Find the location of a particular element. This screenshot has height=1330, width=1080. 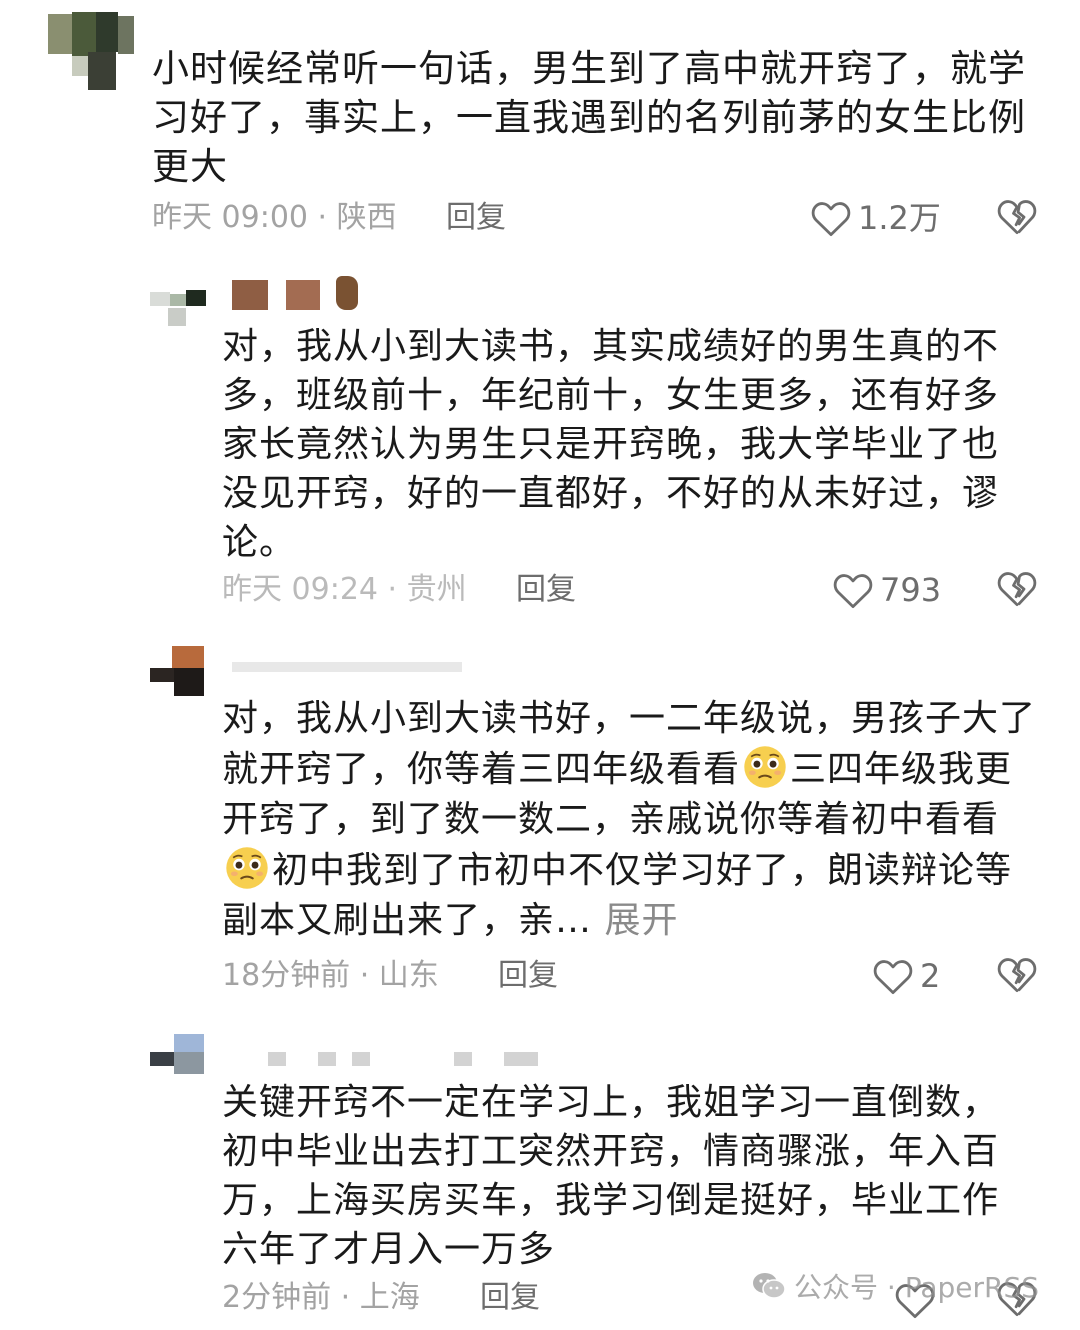

like-count: 1.2万 is located at coordinates (899, 218).